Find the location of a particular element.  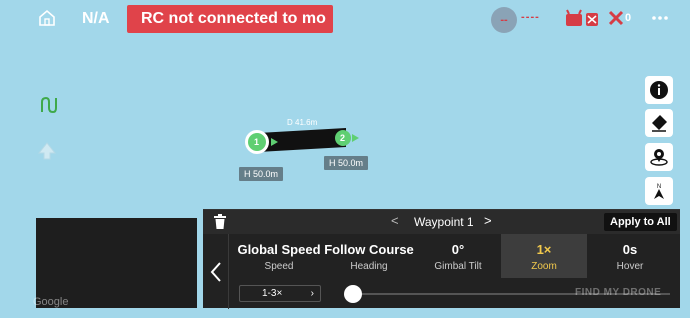

param-heading: Follow Course Heading is located at coordinates (369, 256).